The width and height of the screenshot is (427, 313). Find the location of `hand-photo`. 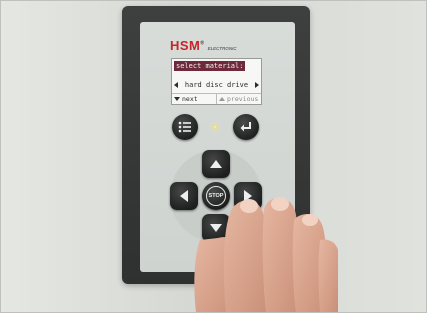

hand-photo is located at coordinates (266, 255).